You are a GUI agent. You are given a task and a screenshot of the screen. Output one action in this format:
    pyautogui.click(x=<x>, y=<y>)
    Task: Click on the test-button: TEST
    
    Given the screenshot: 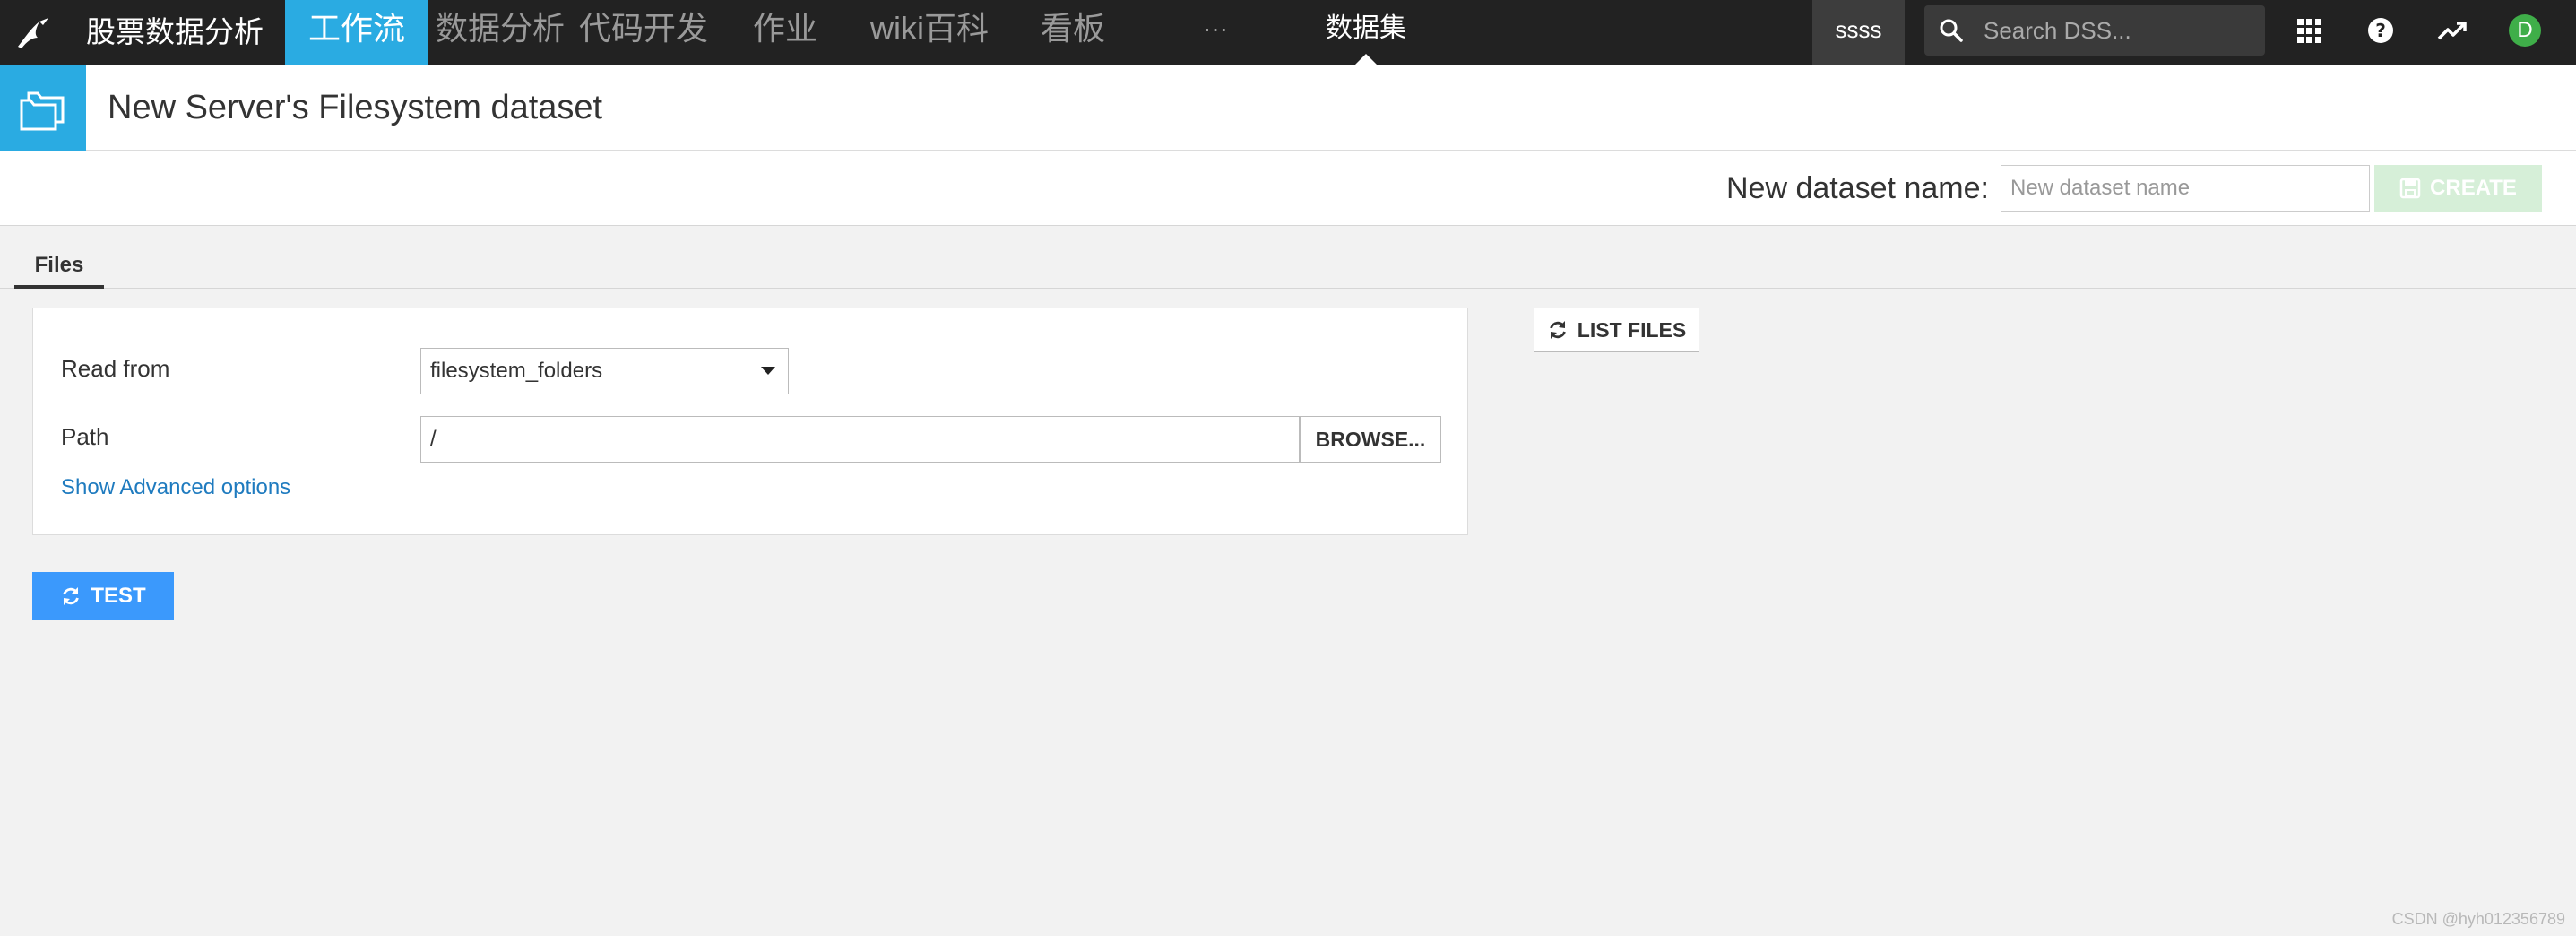 What is the action you would take?
    pyautogui.click(x=103, y=596)
    